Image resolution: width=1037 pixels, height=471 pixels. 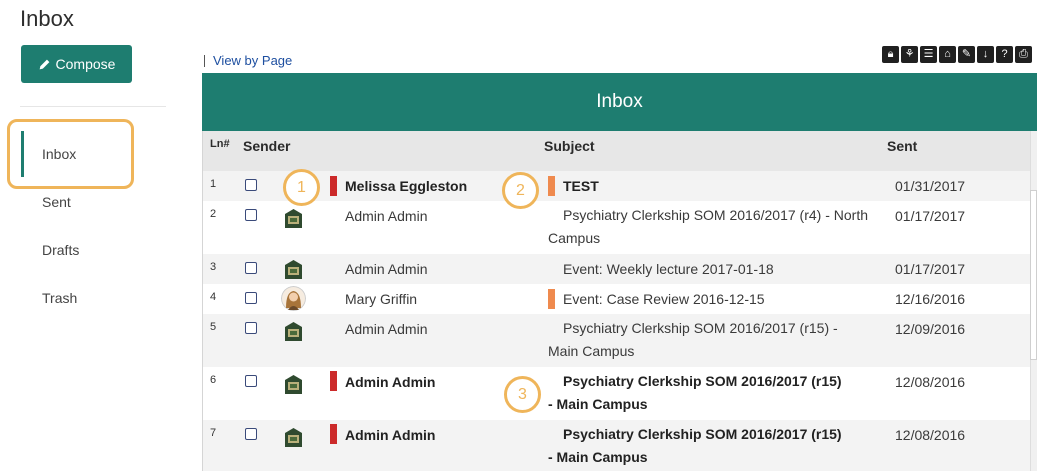 I want to click on column-header-subject: Subject, so click(x=569, y=146).